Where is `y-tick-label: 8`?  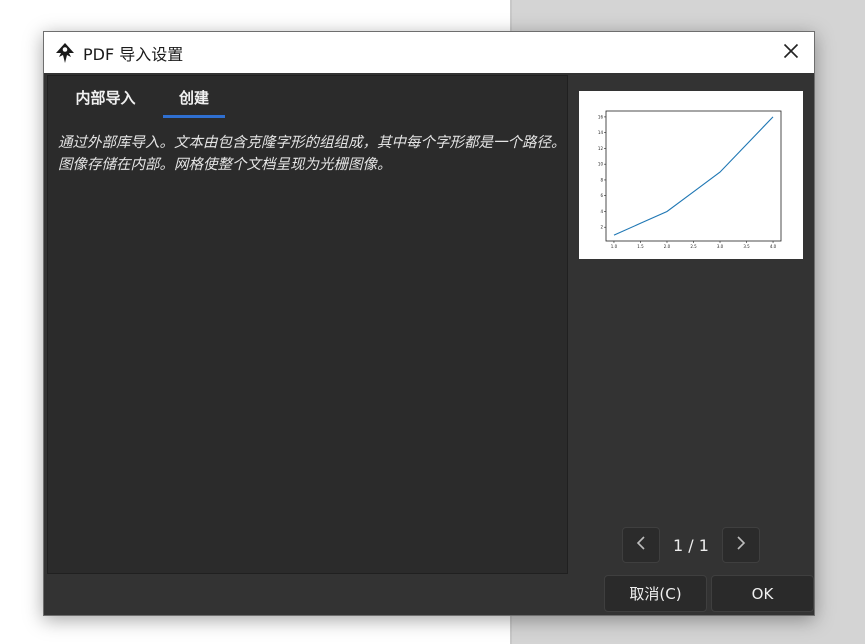 y-tick-label: 8 is located at coordinates (601, 179).